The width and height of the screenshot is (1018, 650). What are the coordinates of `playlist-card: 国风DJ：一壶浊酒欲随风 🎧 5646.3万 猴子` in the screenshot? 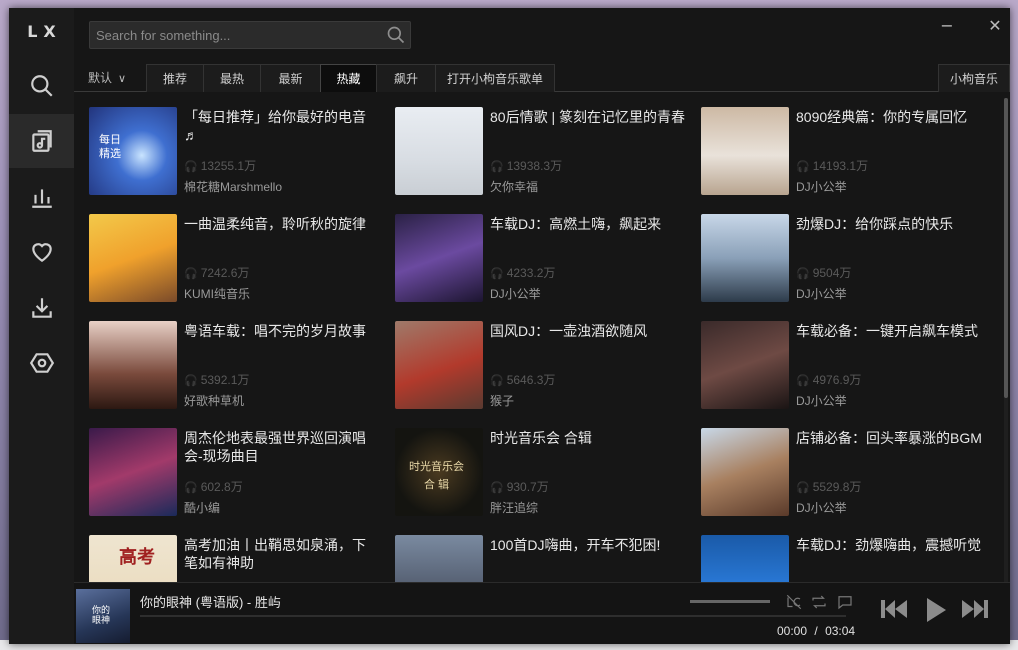 It's located at (541, 371).